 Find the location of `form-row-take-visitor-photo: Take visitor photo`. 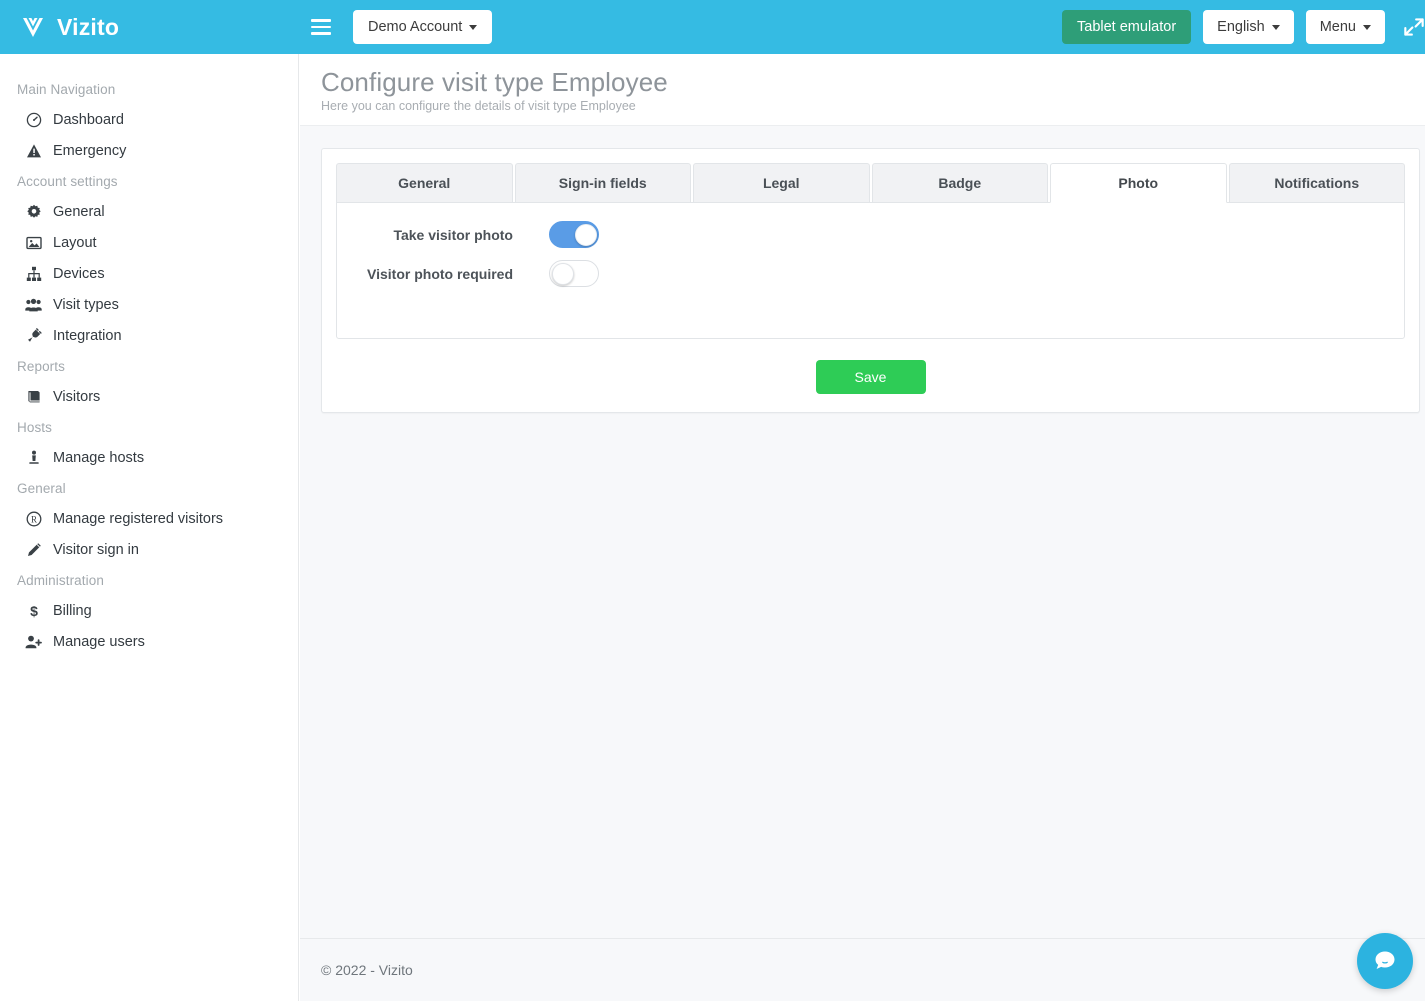

form-row-take-visitor-photo: Take visitor photo is located at coordinates (870, 234).